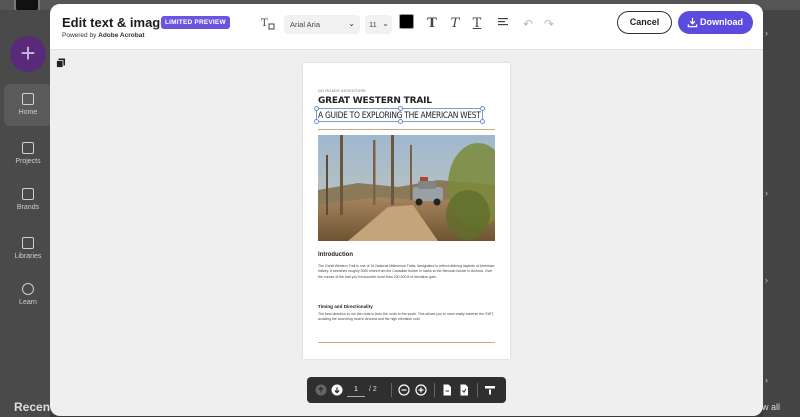 This screenshot has width=800, height=417. What do you see at coordinates (28, 289) in the screenshot?
I see `lightbulb-icon` at bounding box center [28, 289].